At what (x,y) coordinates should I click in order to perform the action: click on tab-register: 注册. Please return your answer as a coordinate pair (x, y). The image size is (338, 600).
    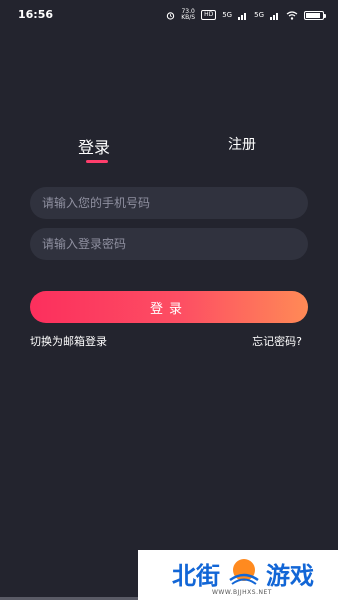
    Looking at the image, I should click on (242, 144).